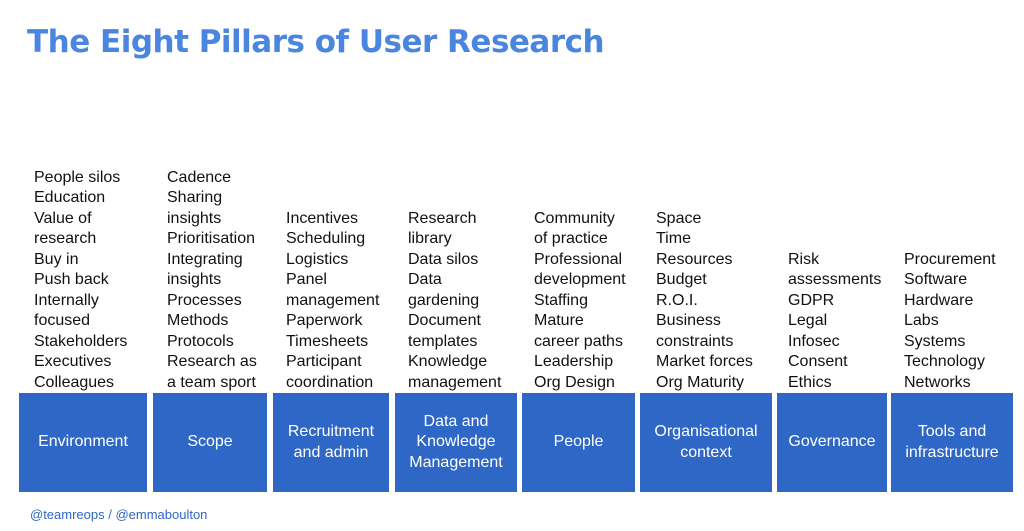 The image size is (1024, 531). What do you see at coordinates (322, 218) in the screenshot?
I see `pillar-item: Incentives` at bounding box center [322, 218].